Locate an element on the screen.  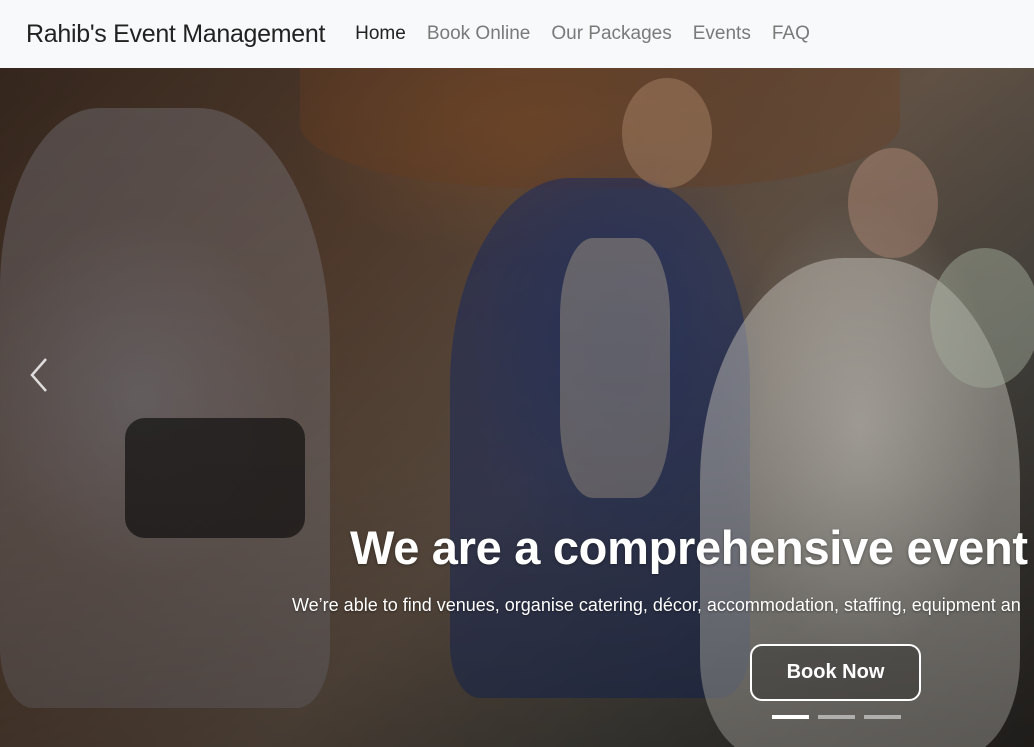
nav-link-faq: FAQ is located at coordinates (791, 34).